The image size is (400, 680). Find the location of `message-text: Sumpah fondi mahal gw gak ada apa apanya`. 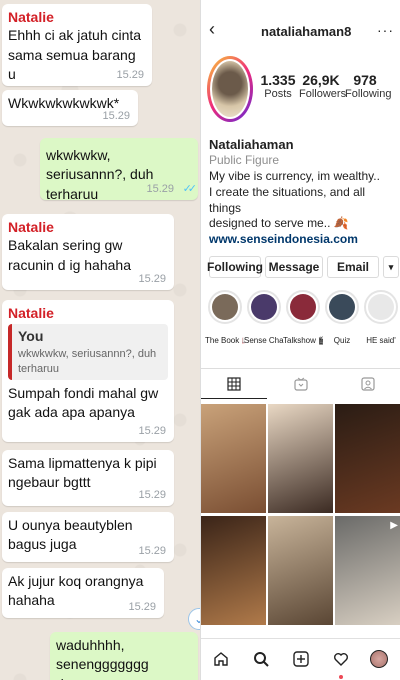

message-text: Sumpah fondi mahal gw gak ada apa apanya is located at coordinates (83, 402).